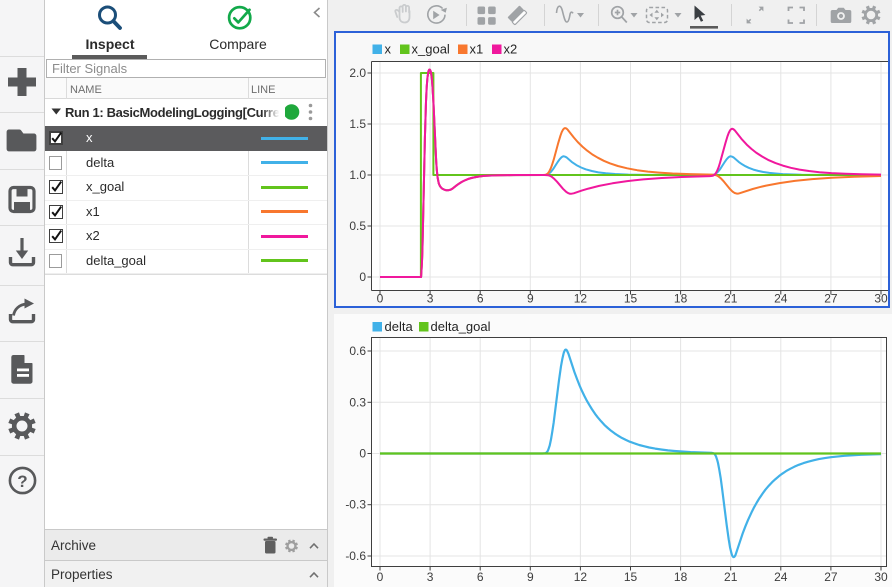 This screenshot has width=892, height=587. Describe the element at coordinates (357, 73) in the screenshot. I see `svg-text: 2.0` at that location.